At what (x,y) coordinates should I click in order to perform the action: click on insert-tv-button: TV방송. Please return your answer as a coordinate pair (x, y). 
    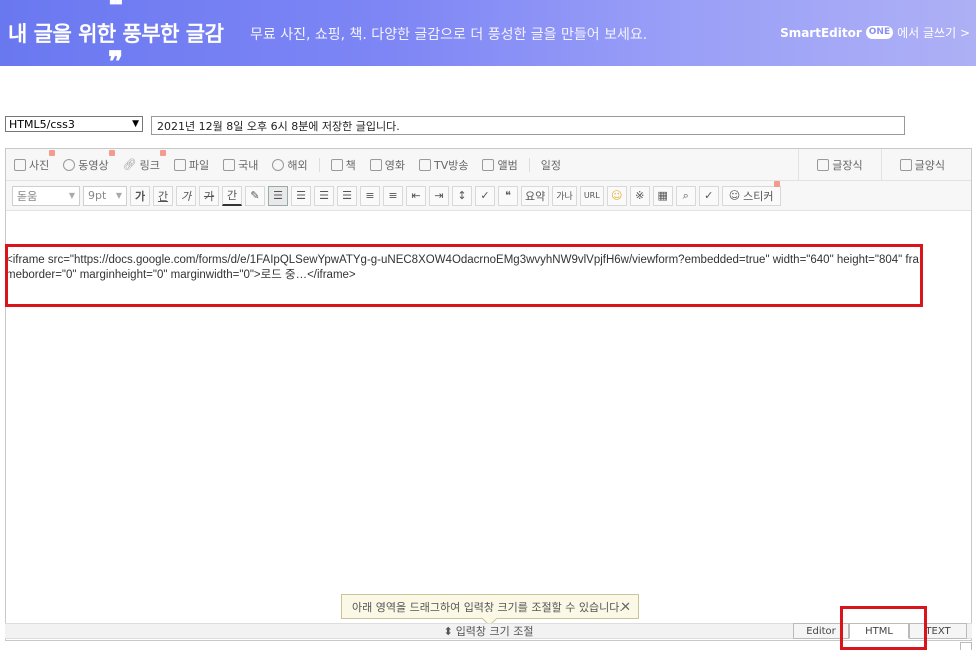
    Looking at the image, I should click on (443, 165).